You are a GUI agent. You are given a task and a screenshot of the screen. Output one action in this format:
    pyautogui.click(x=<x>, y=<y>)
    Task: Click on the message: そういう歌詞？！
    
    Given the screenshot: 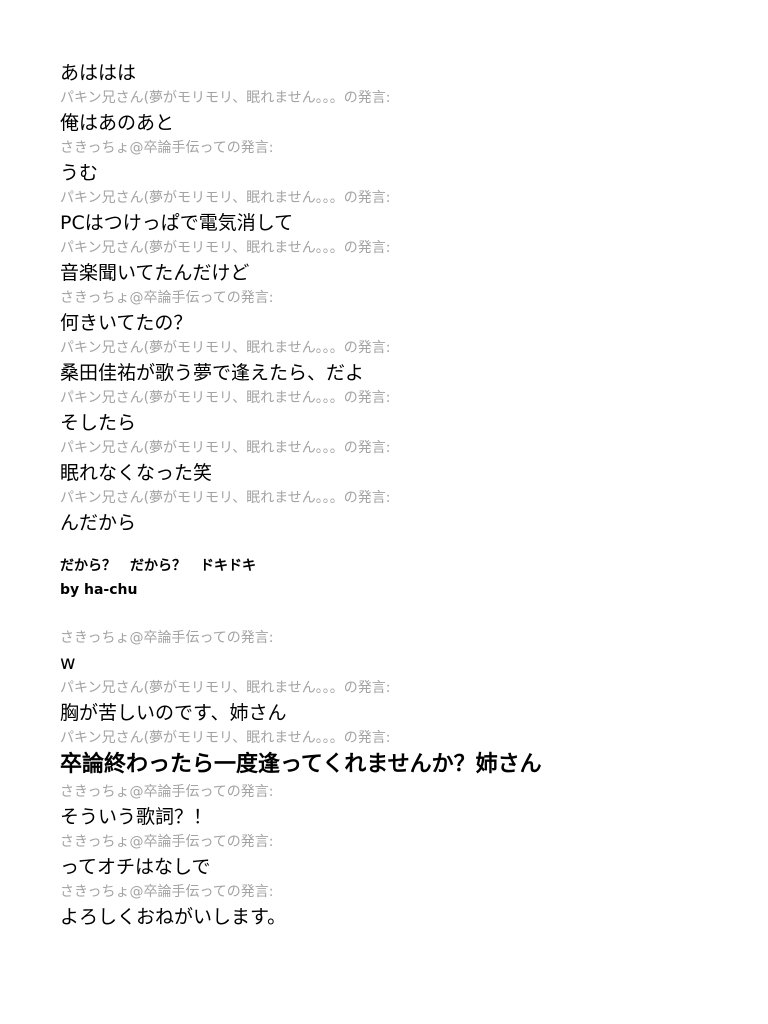 What is the action you would take?
    pyautogui.click(x=136, y=817)
    